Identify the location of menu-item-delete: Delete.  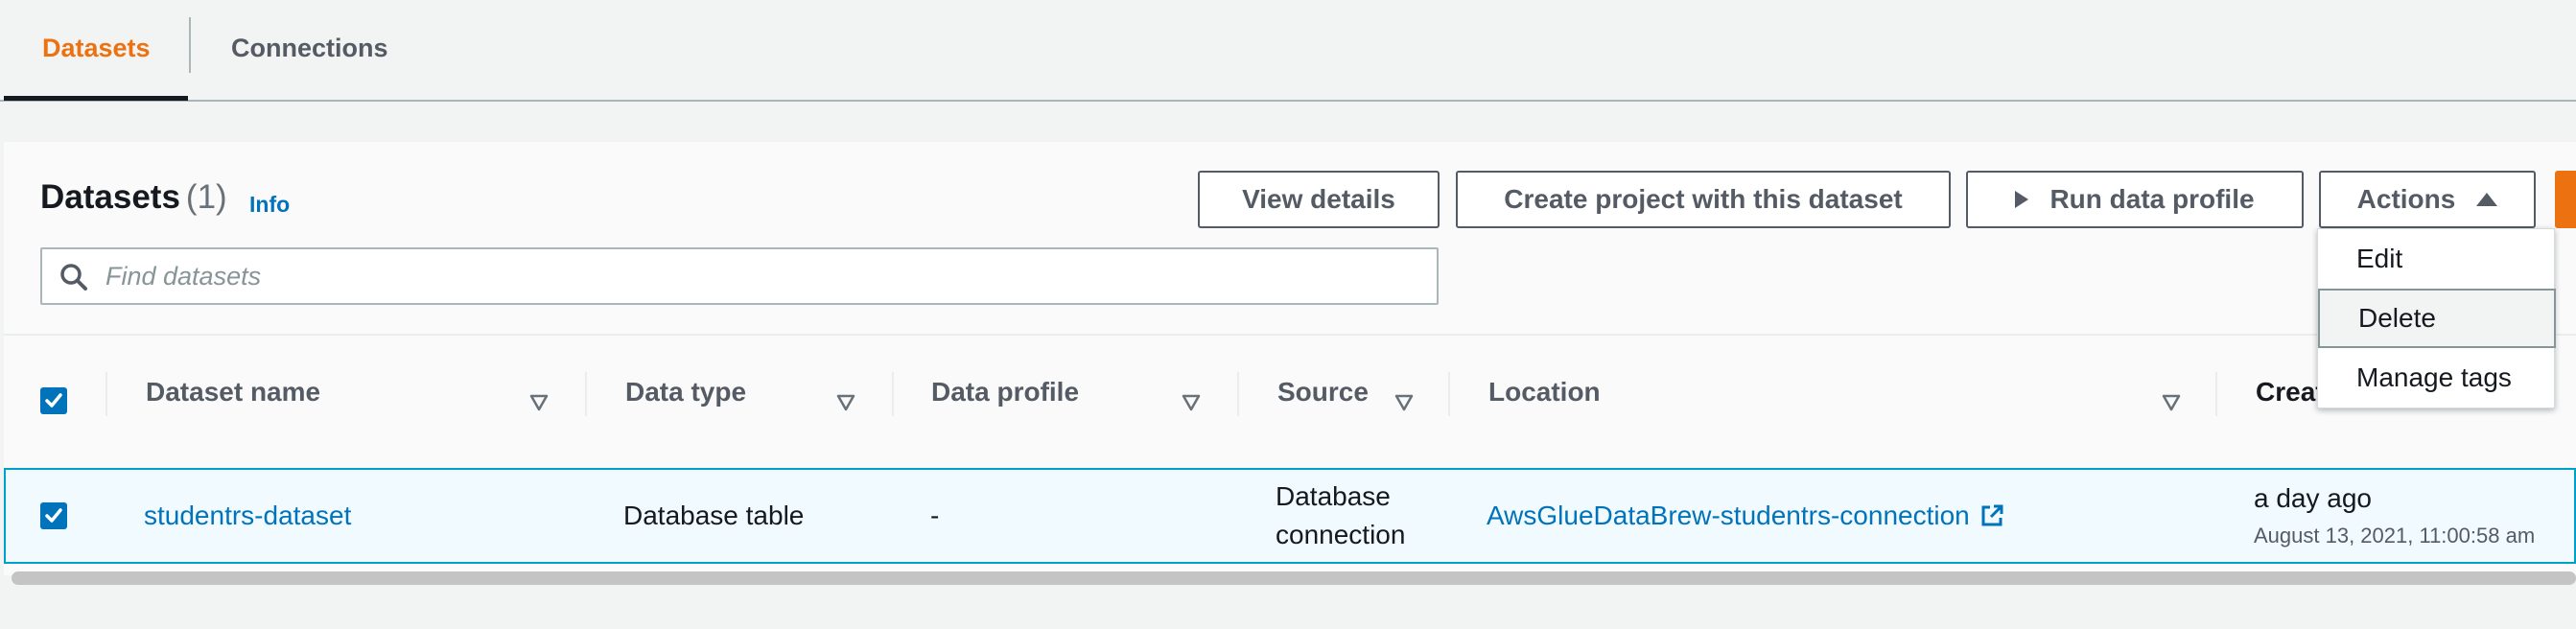
(2437, 318).